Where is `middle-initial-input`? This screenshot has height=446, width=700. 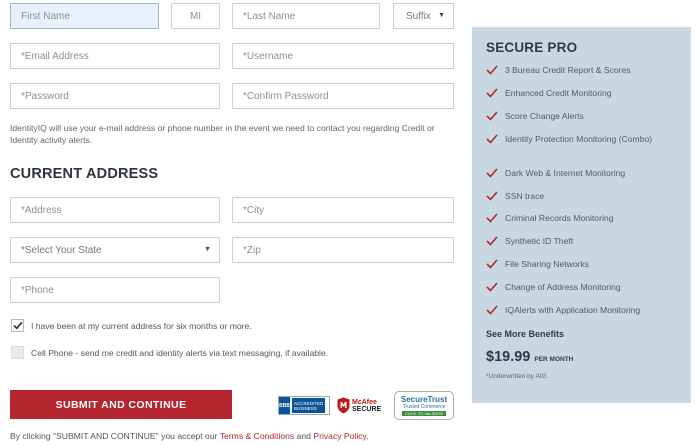
middle-initial-input is located at coordinates (195, 16).